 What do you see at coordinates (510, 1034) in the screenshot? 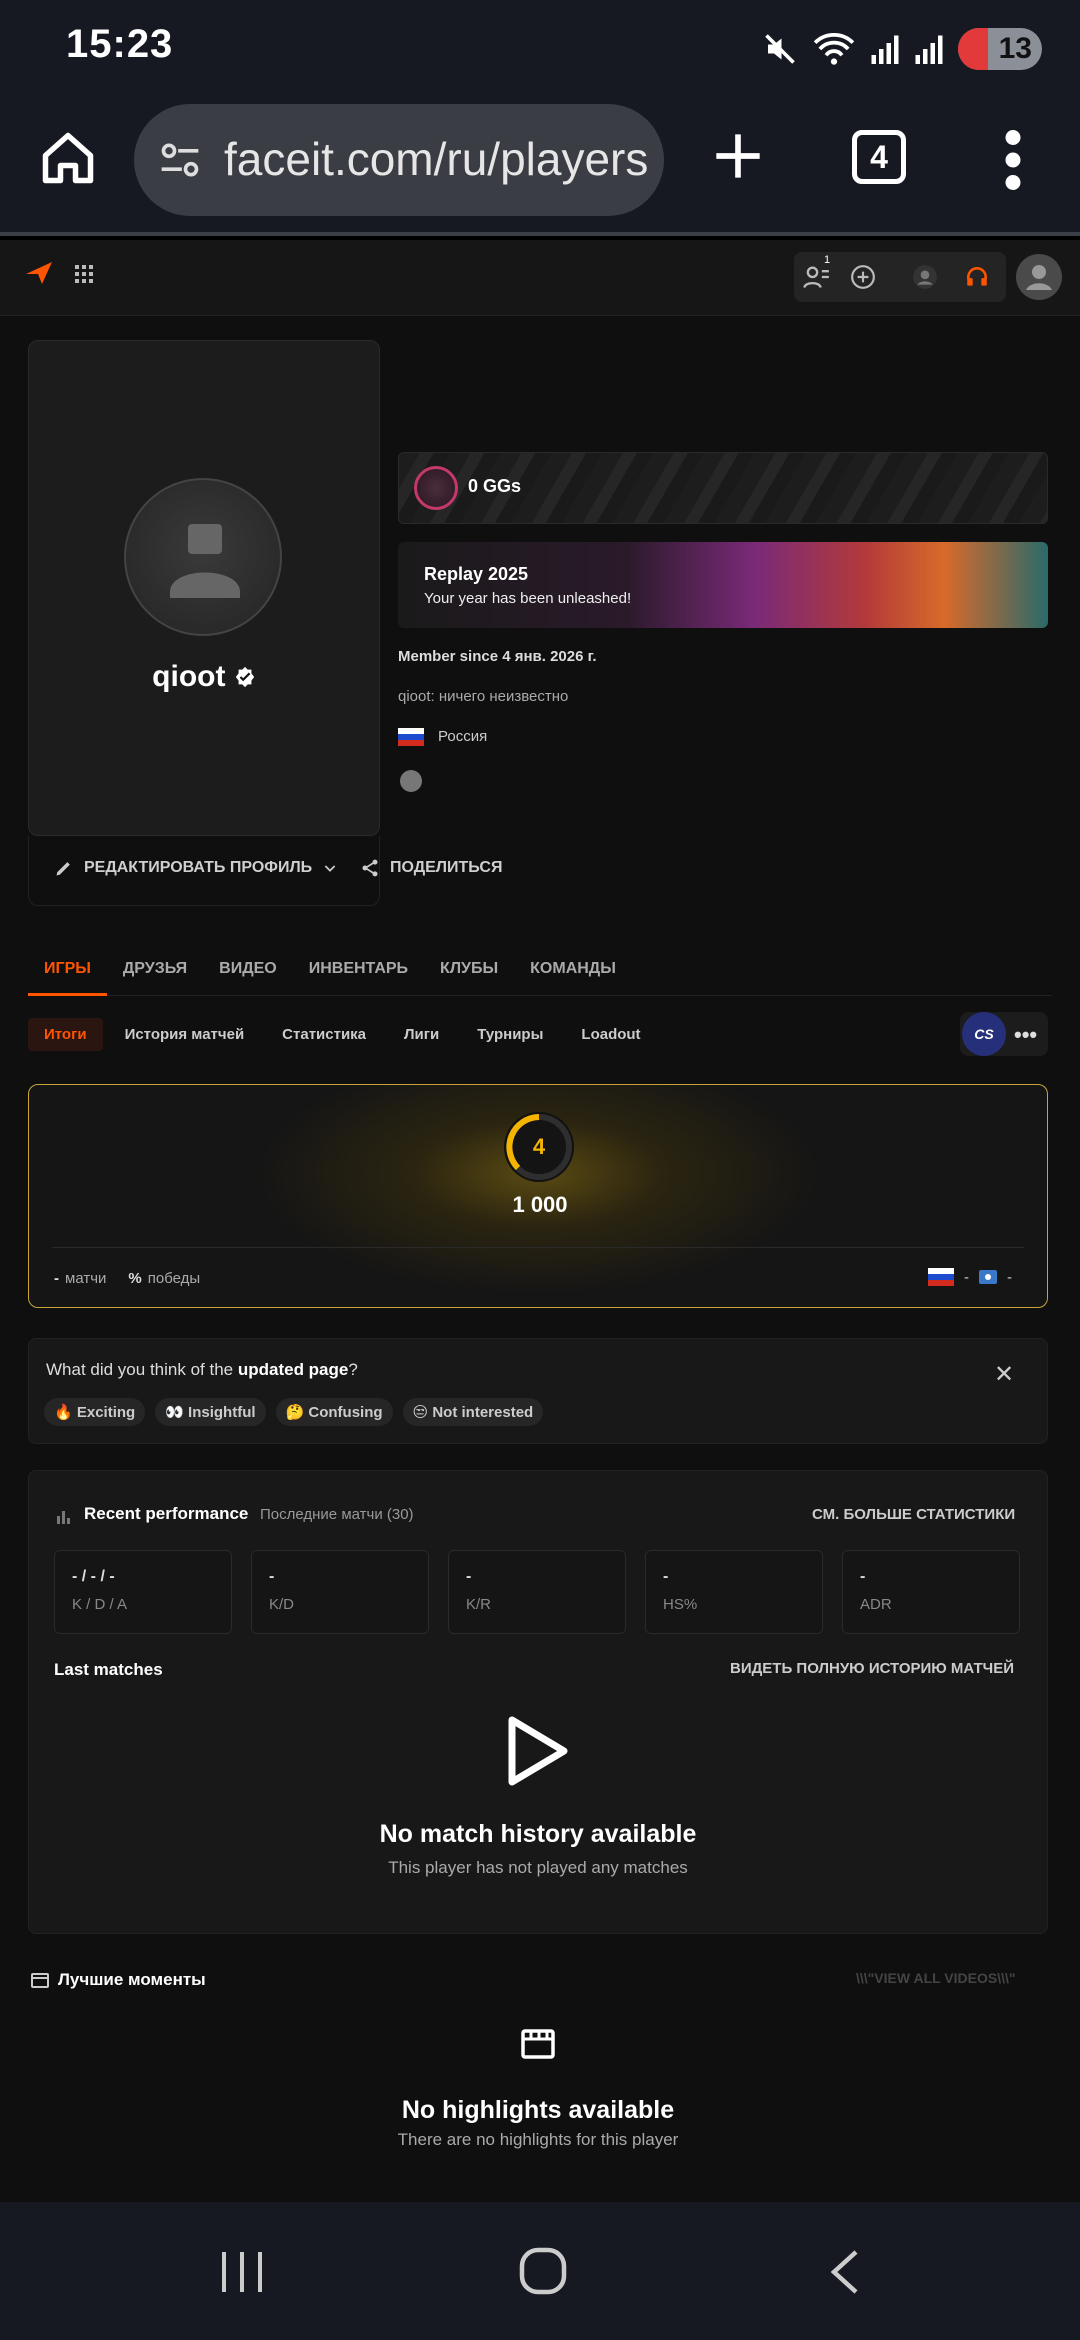
I see `subtab-tournaments: Турниры` at bounding box center [510, 1034].